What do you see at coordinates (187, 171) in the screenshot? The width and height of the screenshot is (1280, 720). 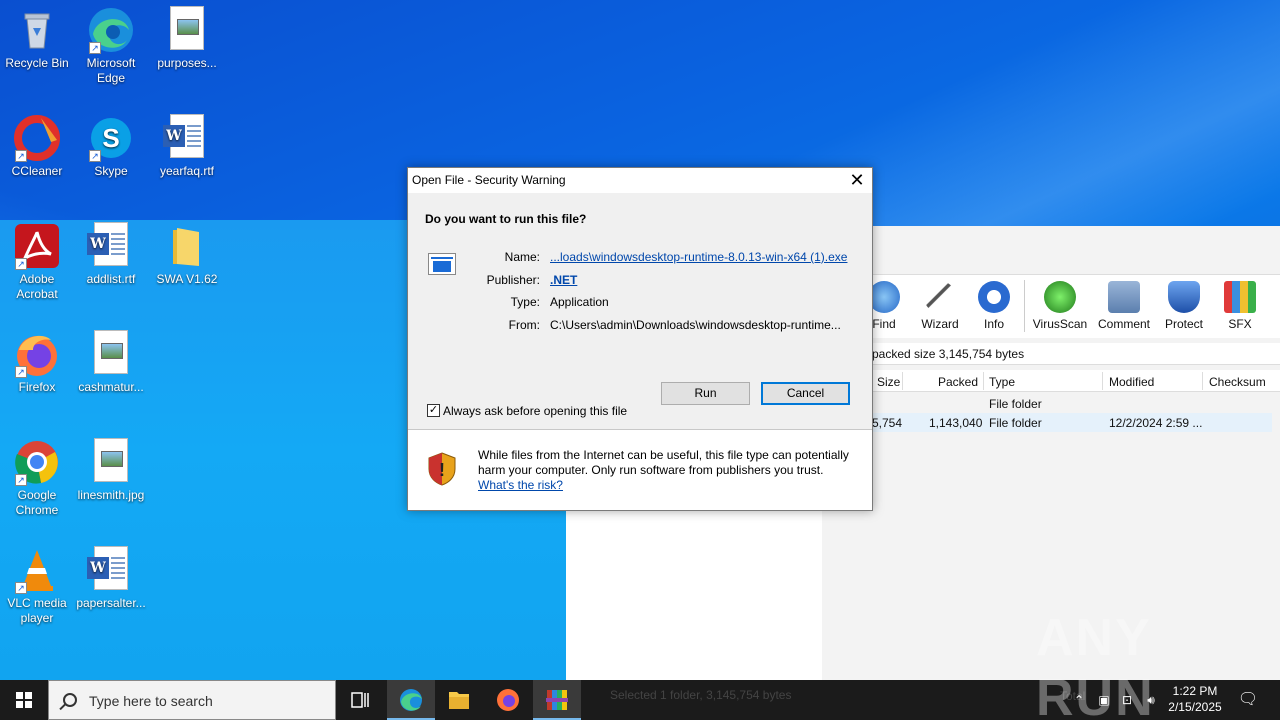 I see `desktop-icon-label: yearfaq.rtf` at bounding box center [187, 171].